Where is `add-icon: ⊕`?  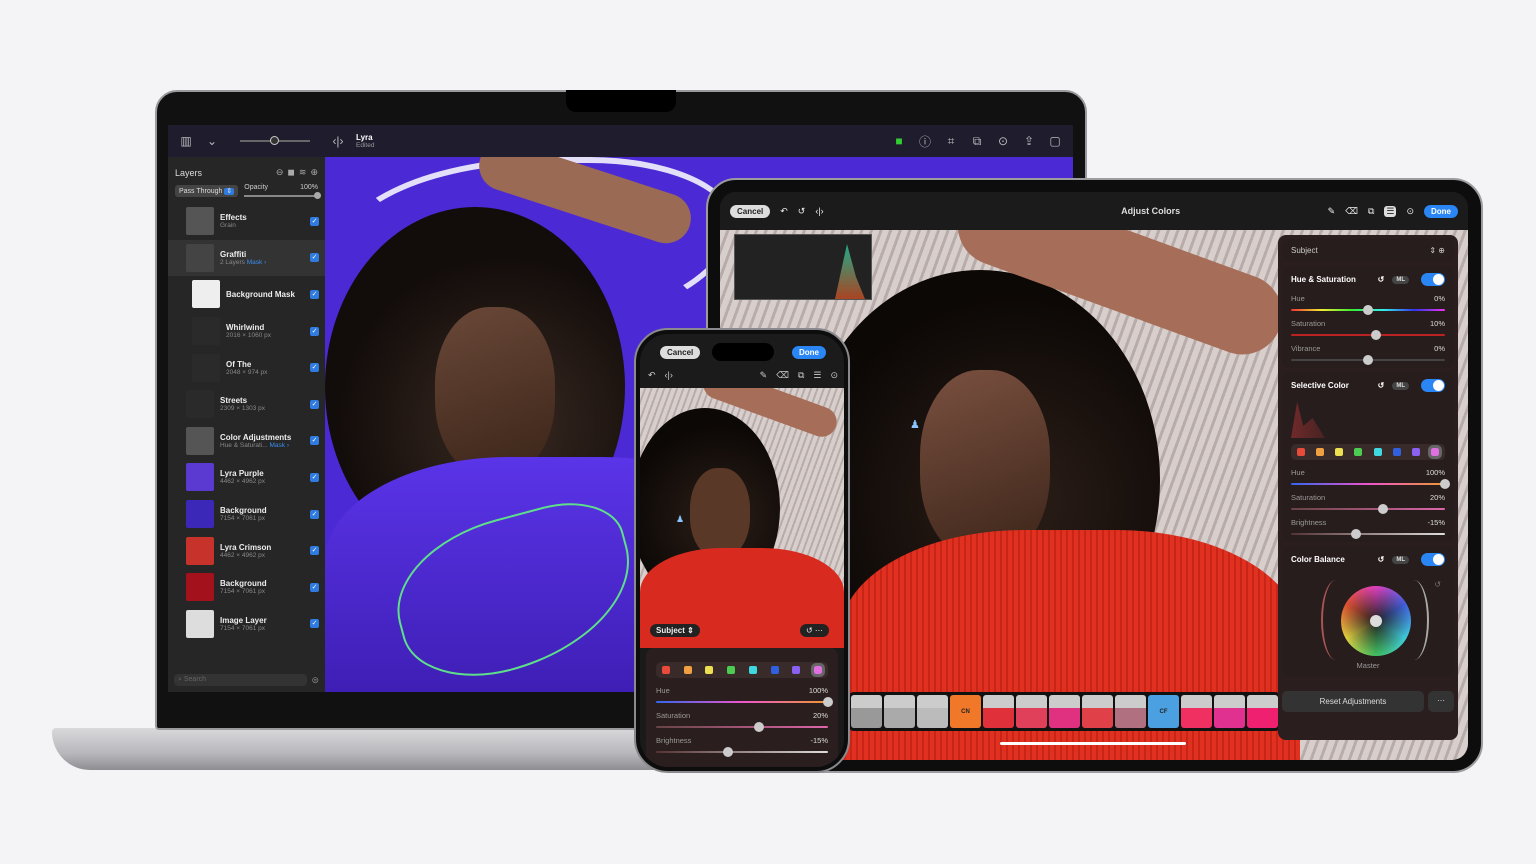
add-icon: ⊕ is located at coordinates (314, 172).